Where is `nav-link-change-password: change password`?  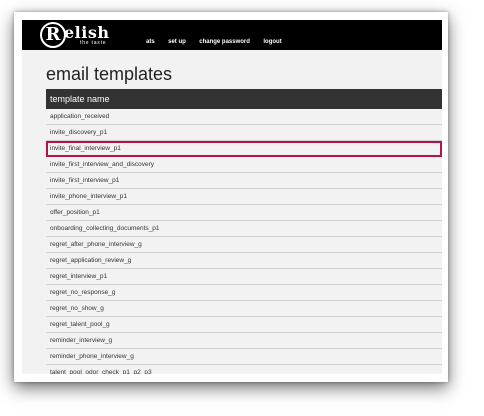 nav-link-change-password: change password is located at coordinates (224, 42).